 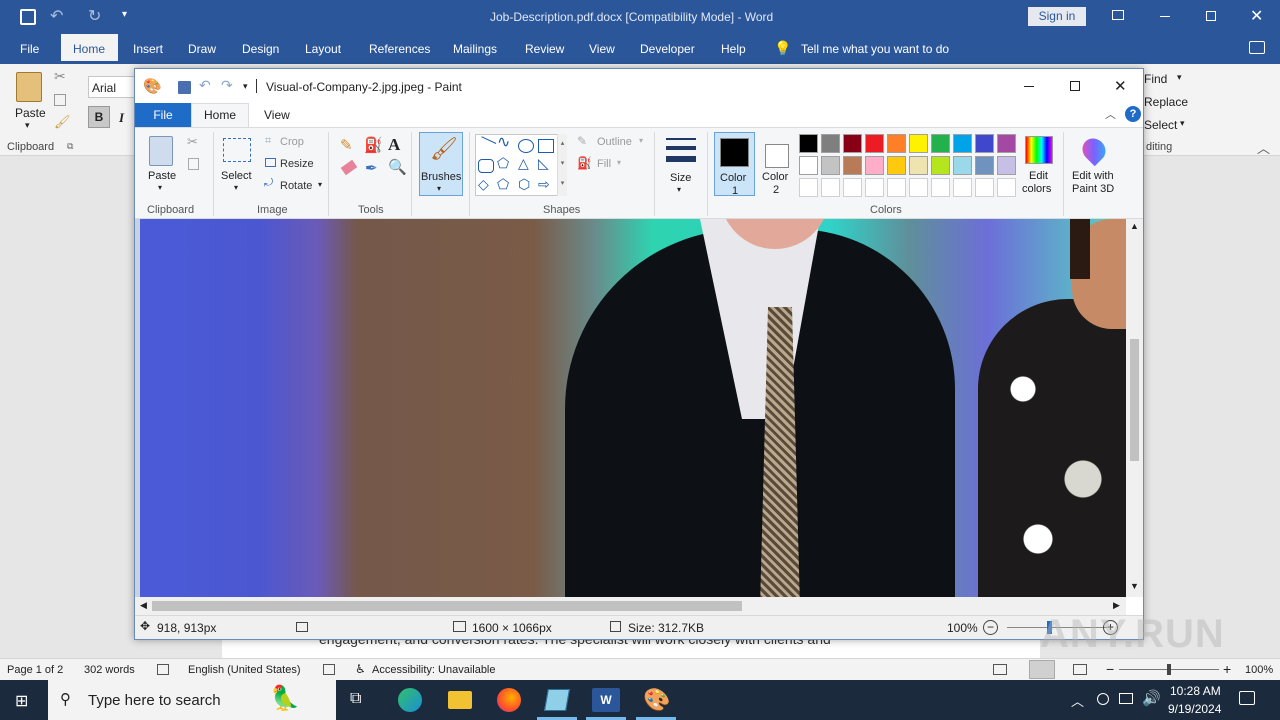 What do you see at coordinates (1179, 77) in the screenshot?
I see `find-dropdown-icon: ▾` at bounding box center [1179, 77].